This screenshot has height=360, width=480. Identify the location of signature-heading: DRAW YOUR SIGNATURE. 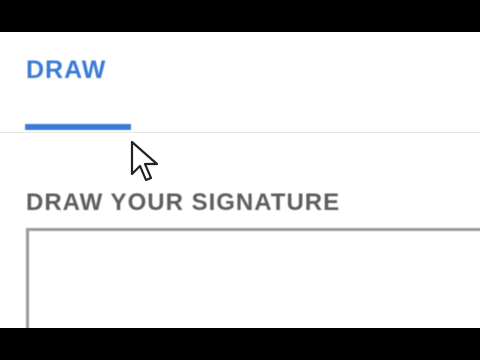
(183, 202).